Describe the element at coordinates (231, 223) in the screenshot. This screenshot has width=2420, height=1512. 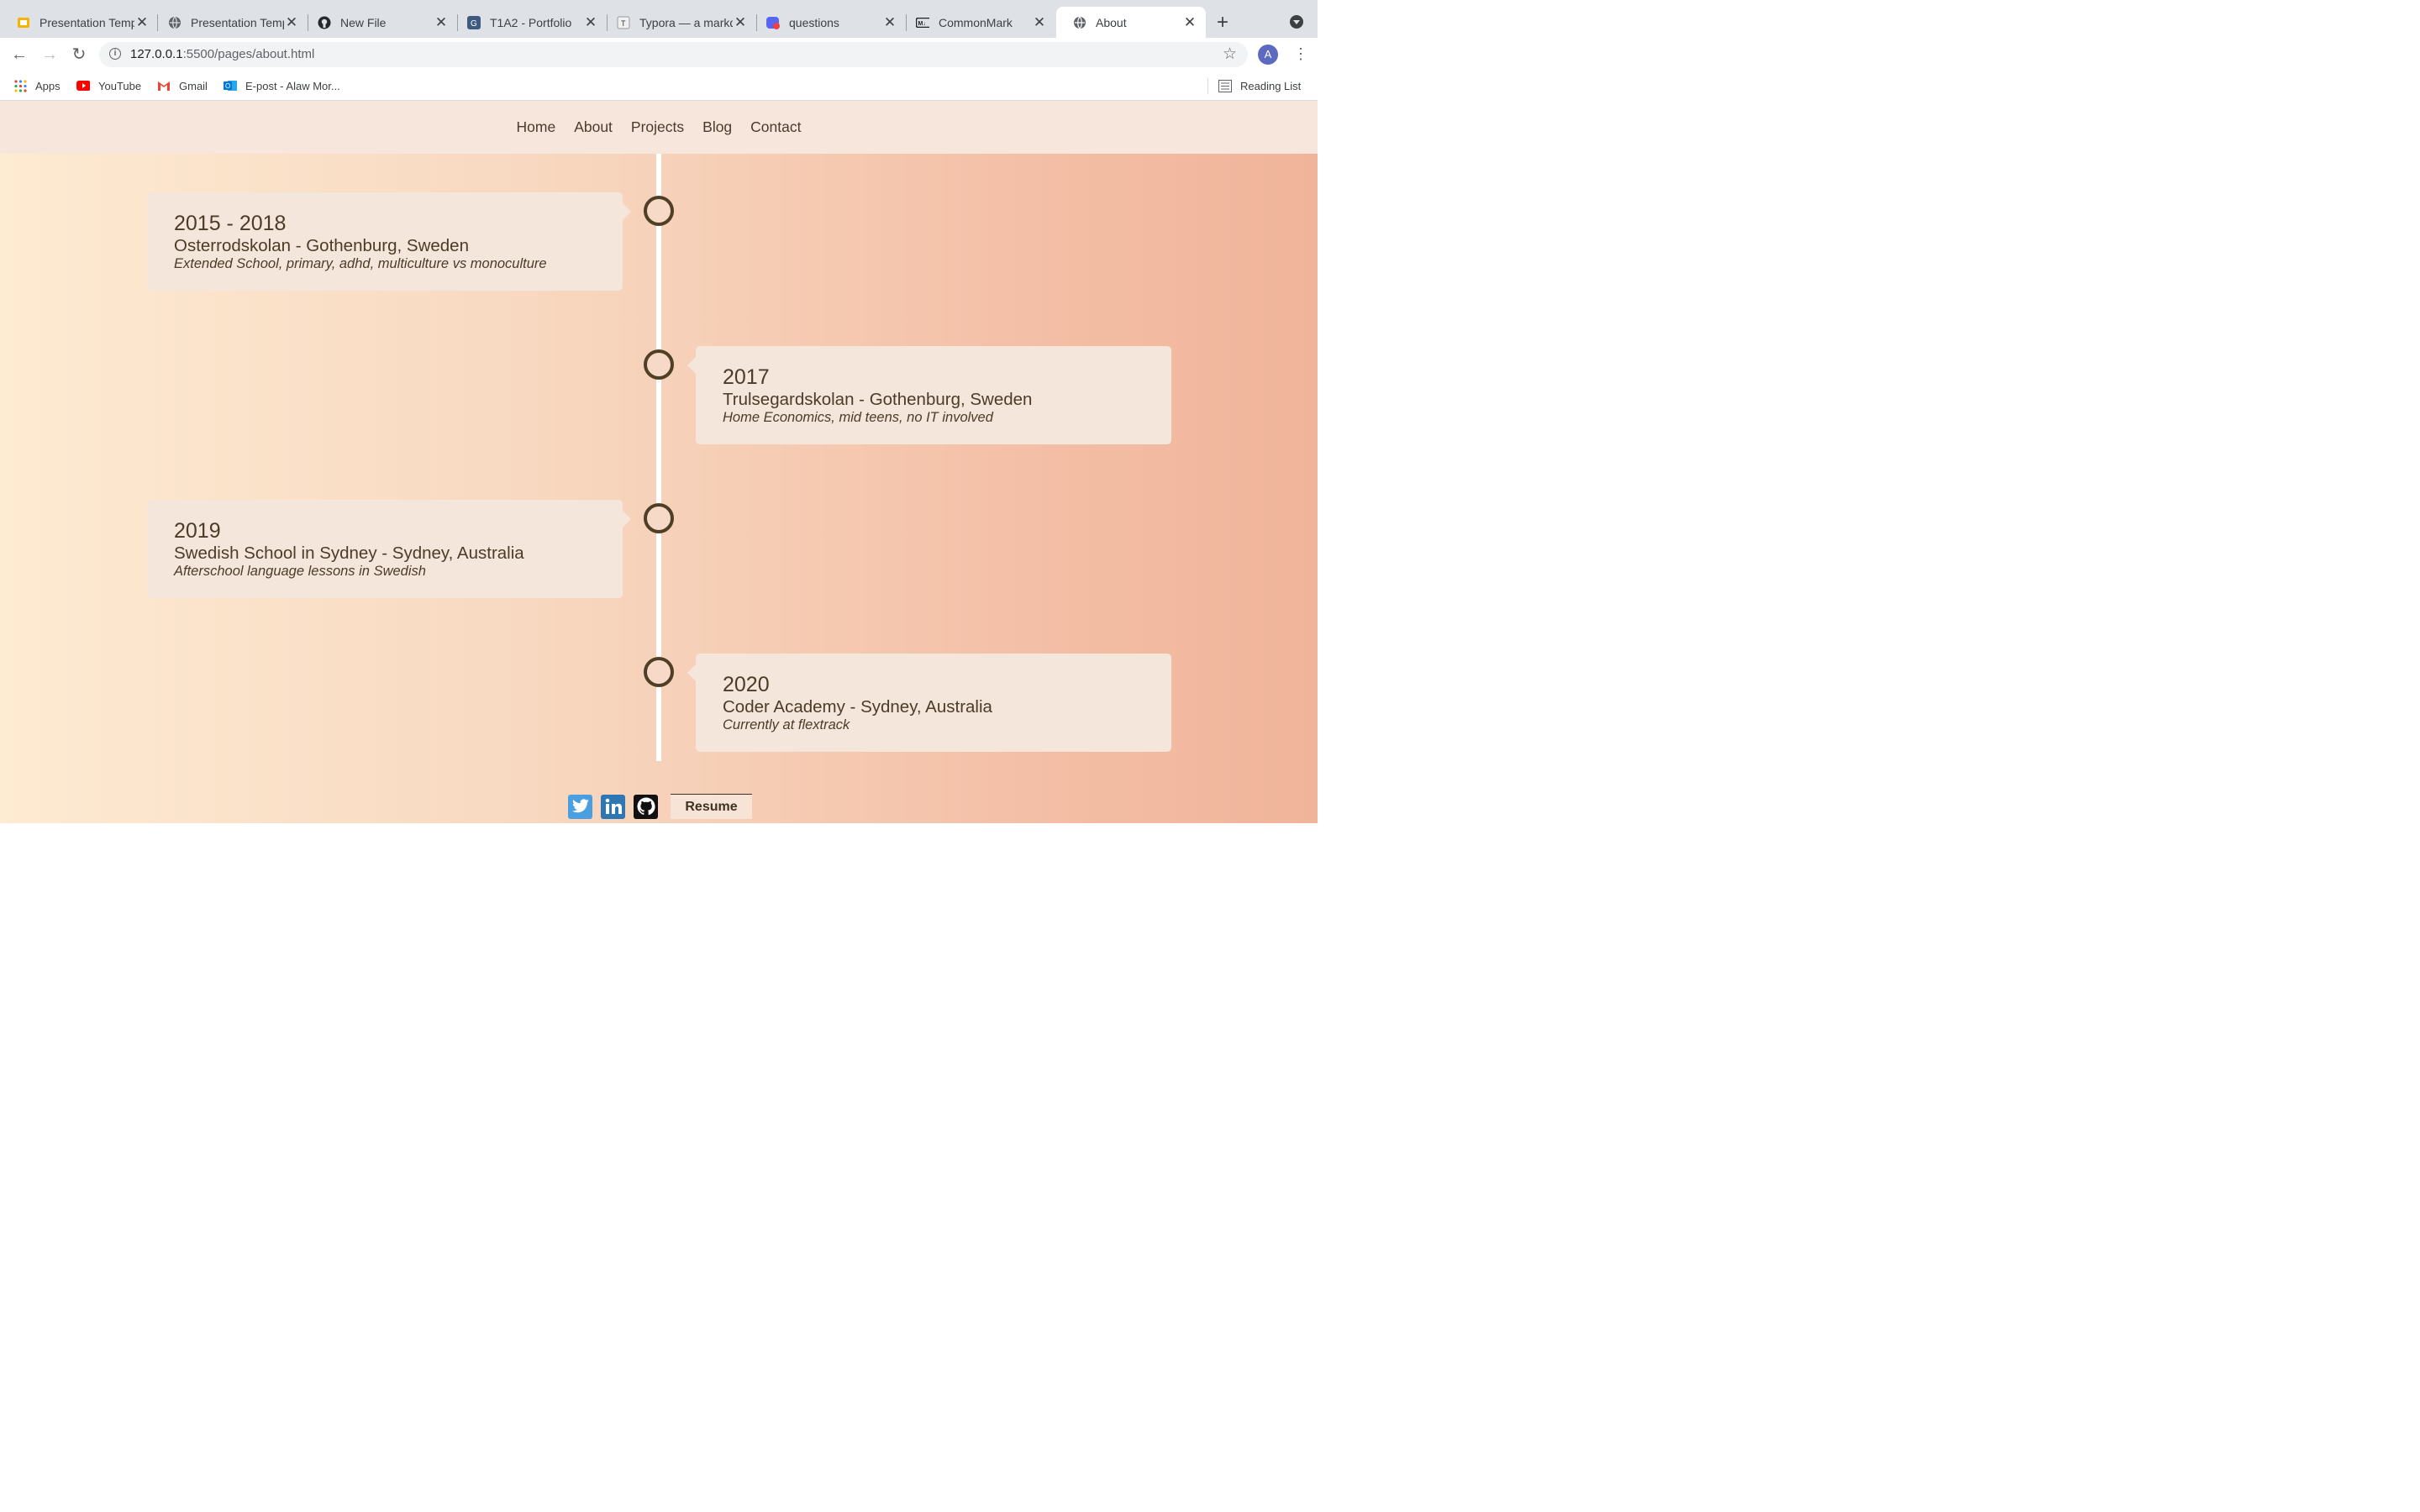
I see `entry-year: 2015 - 2018` at that location.